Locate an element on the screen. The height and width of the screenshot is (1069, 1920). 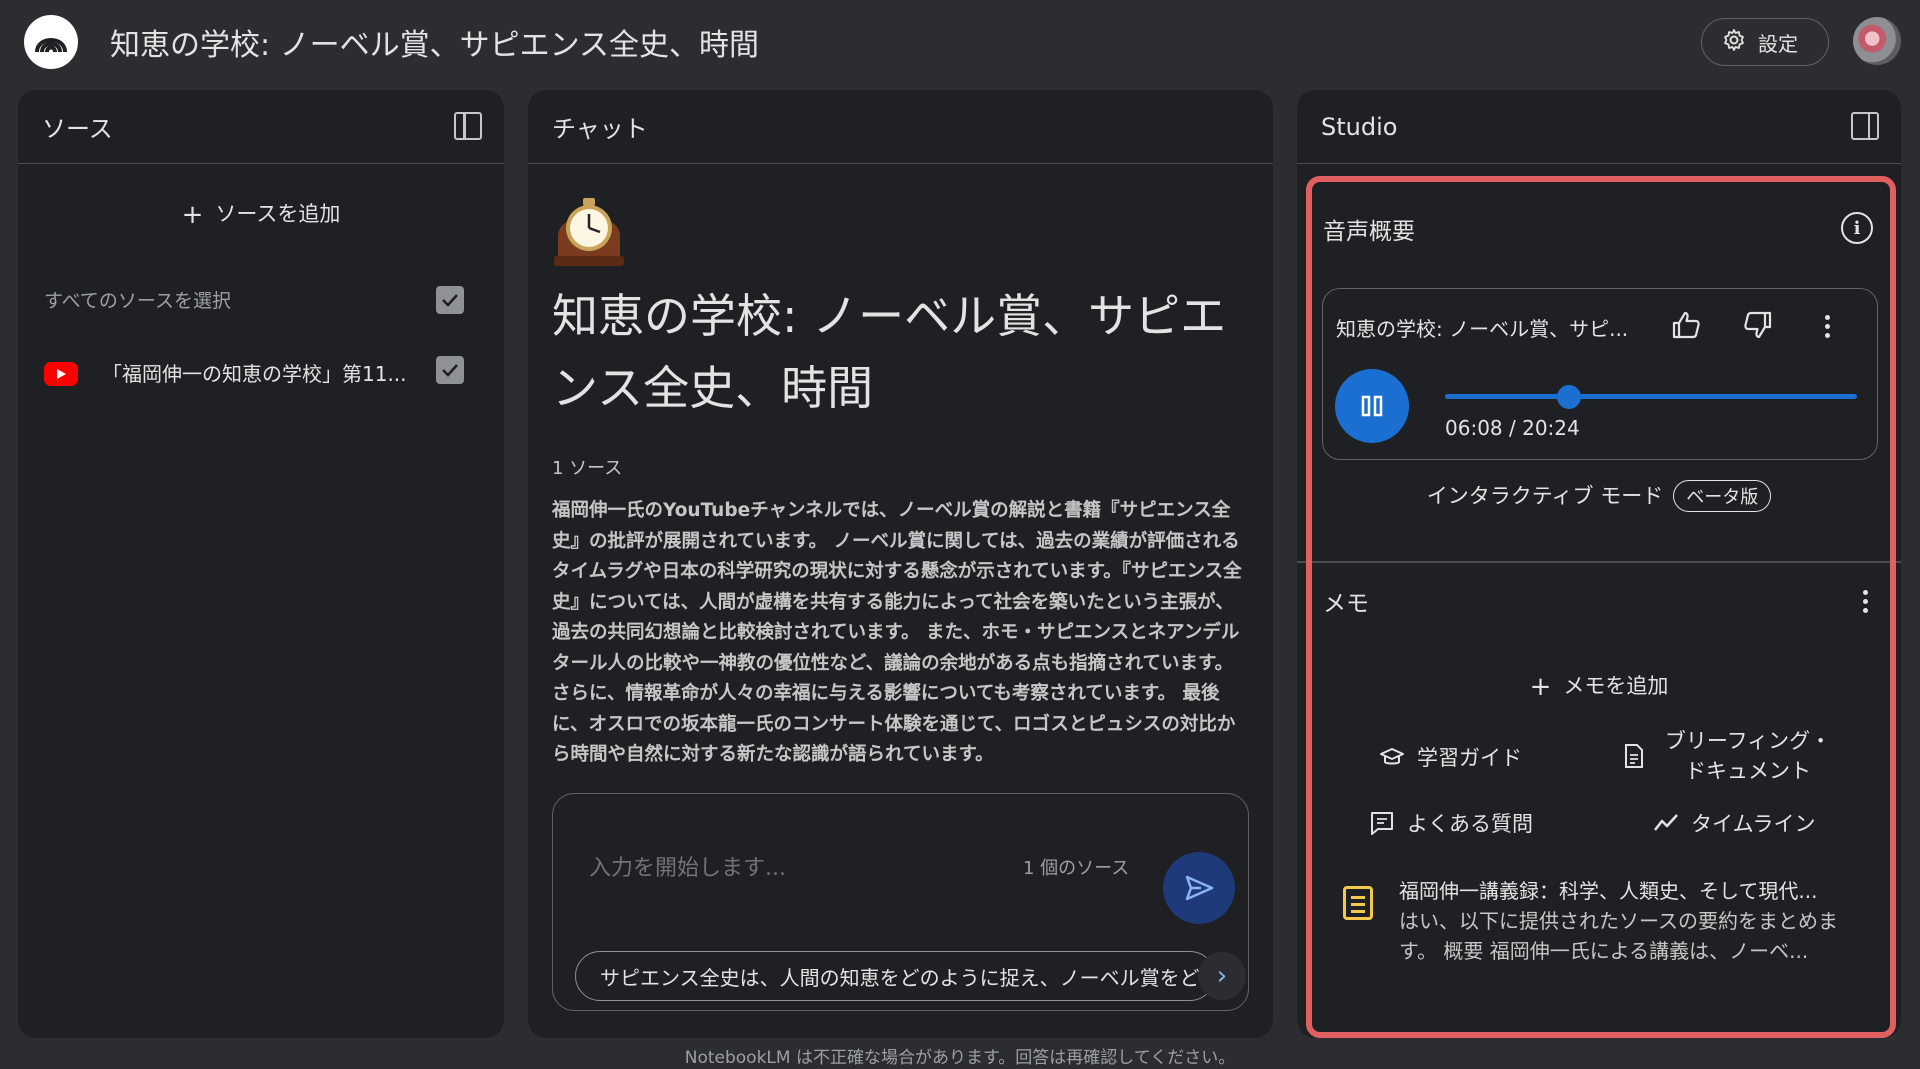
info-icon: i is located at coordinates (1857, 228).